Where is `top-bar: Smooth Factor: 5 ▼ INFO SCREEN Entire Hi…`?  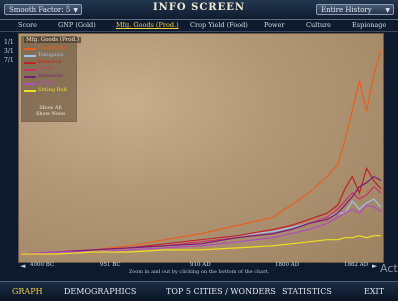 top-bar: Smooth Factor: 5 ▼ INFO SCREEN Entire Hi… is located at coordinates (199, 10).